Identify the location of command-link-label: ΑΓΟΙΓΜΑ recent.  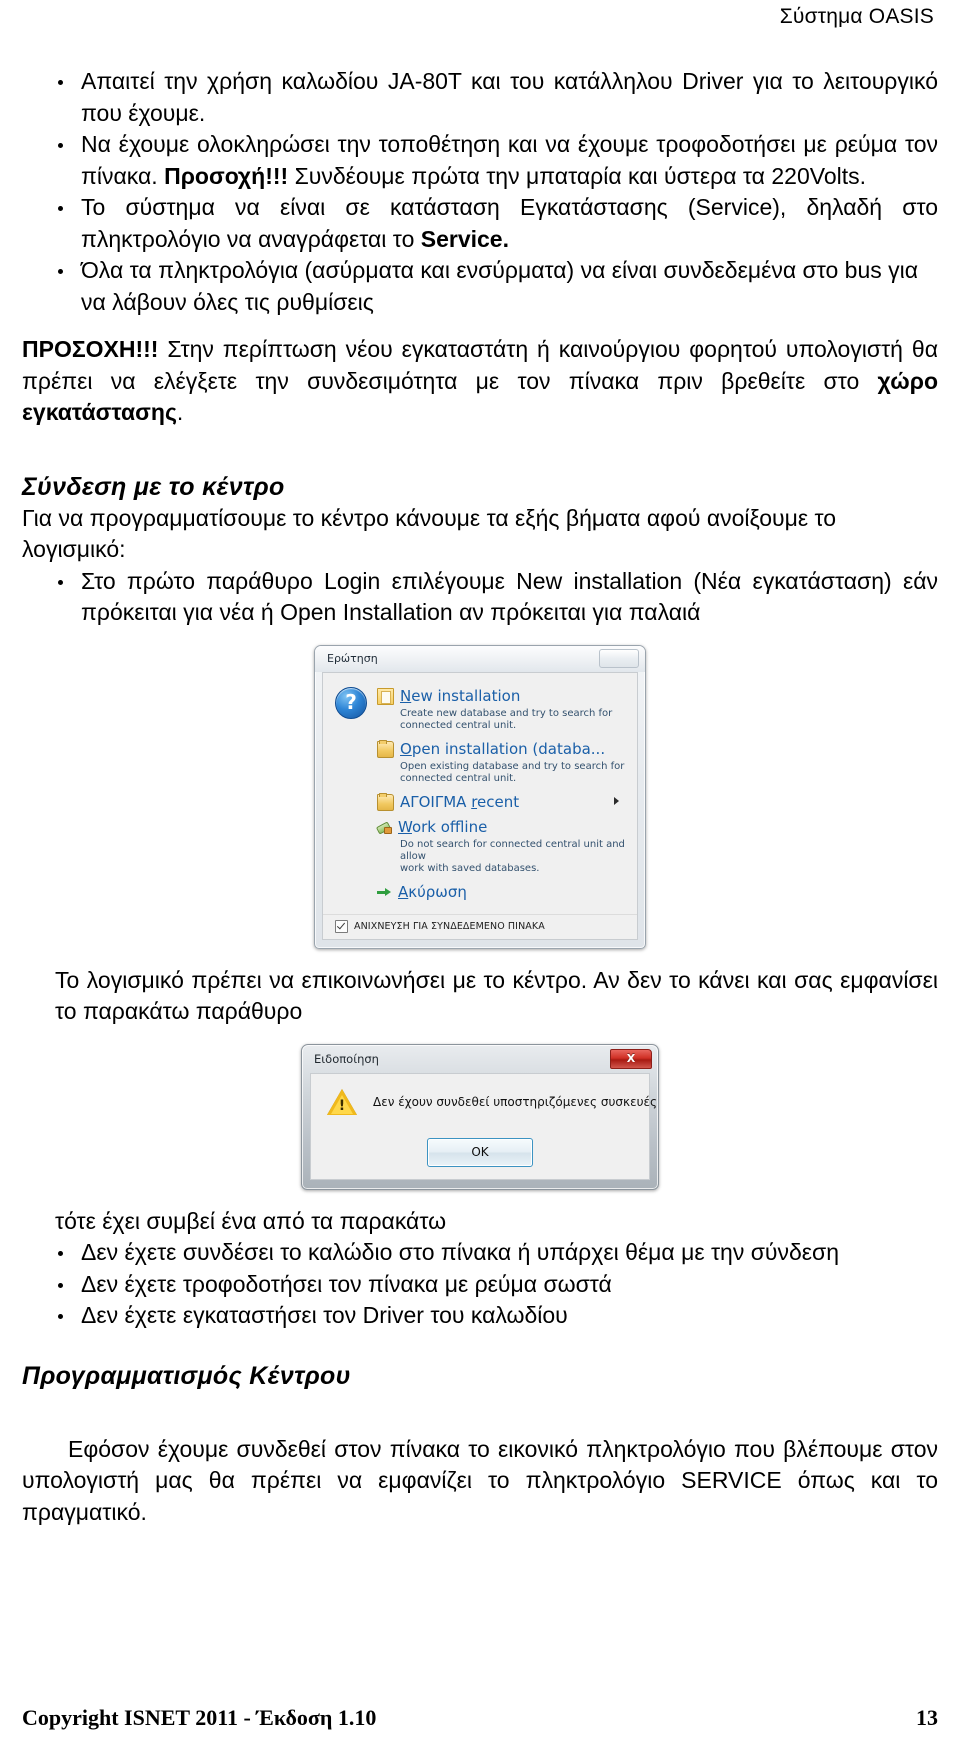
(460, 801).